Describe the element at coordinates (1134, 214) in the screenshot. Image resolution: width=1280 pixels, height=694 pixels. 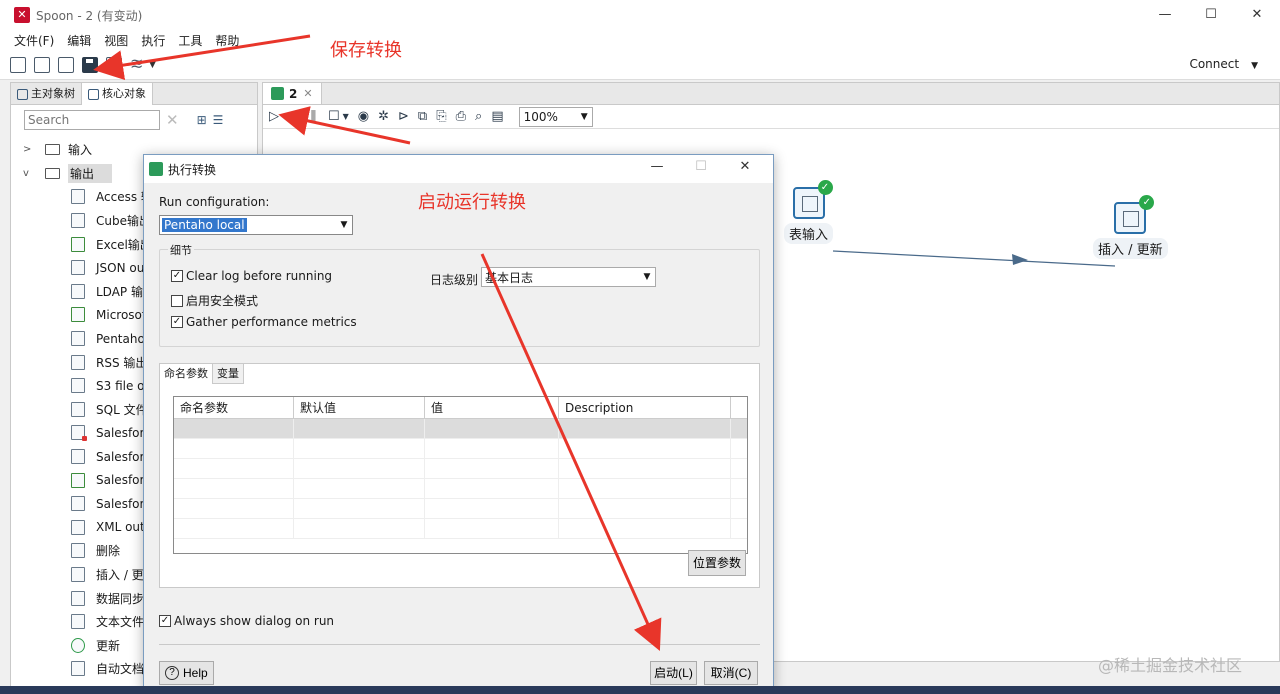
I see `insert-update-icon: ✓` at that location.